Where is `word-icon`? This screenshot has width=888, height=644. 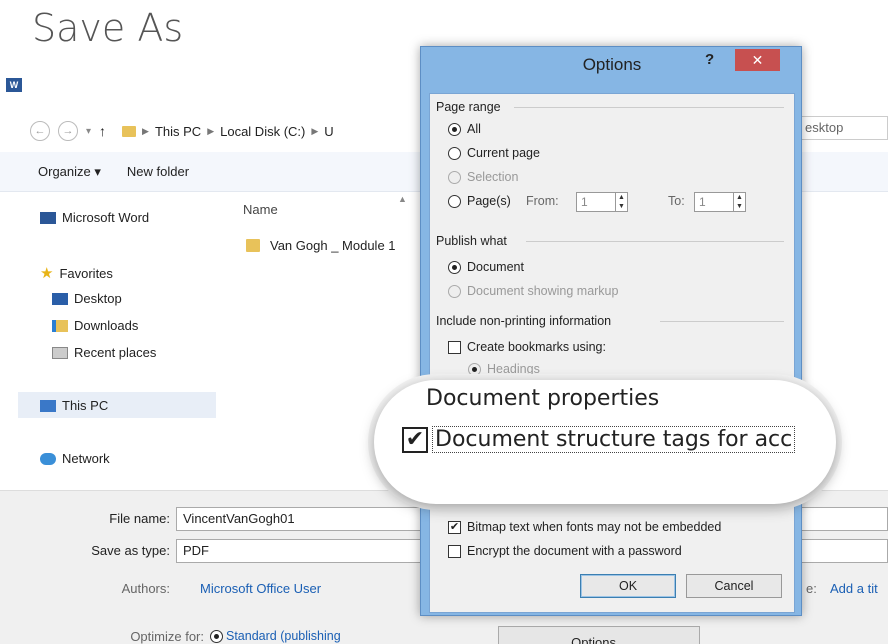
word-icon is located at coordinates (48, 217).